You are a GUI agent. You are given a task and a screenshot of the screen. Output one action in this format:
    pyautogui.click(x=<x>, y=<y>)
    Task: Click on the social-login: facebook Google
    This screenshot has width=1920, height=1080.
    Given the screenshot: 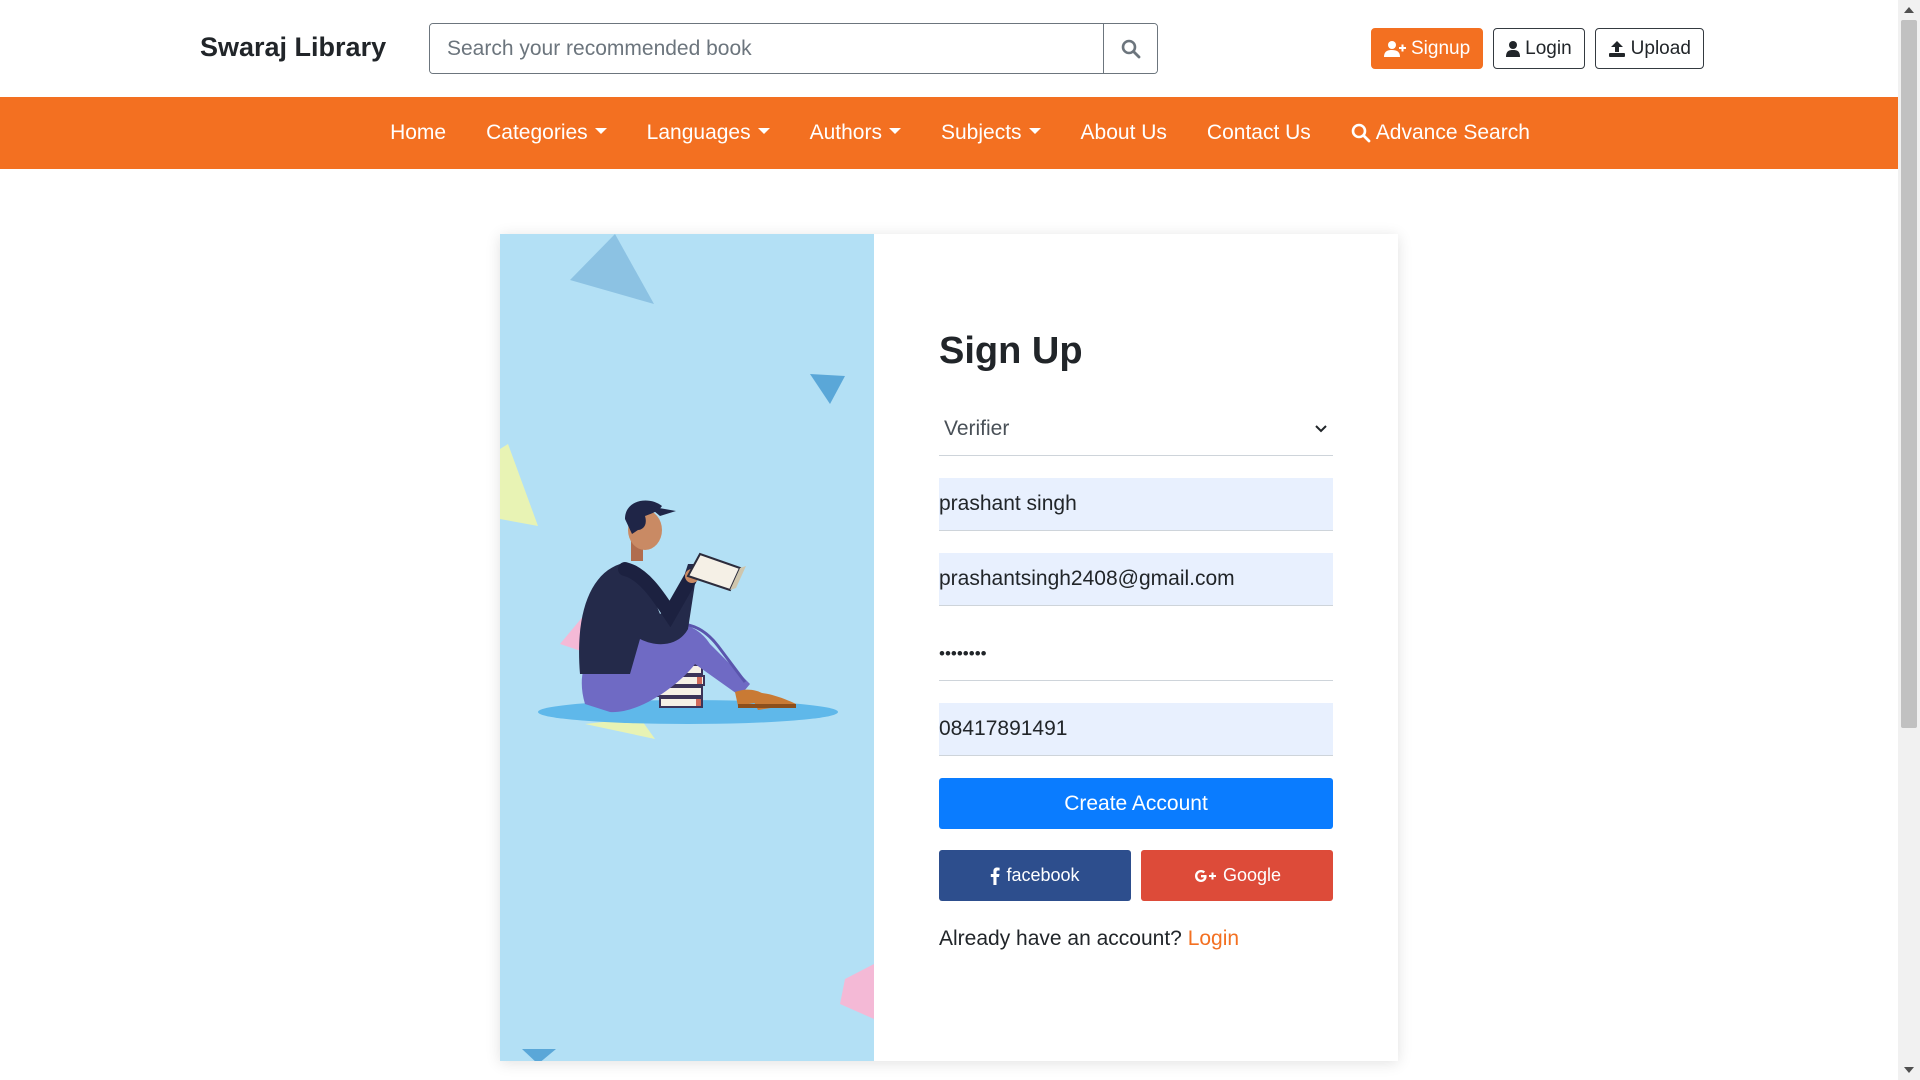 What is the action you would take?
    pyautogui.click(x=1136, y=875)
    